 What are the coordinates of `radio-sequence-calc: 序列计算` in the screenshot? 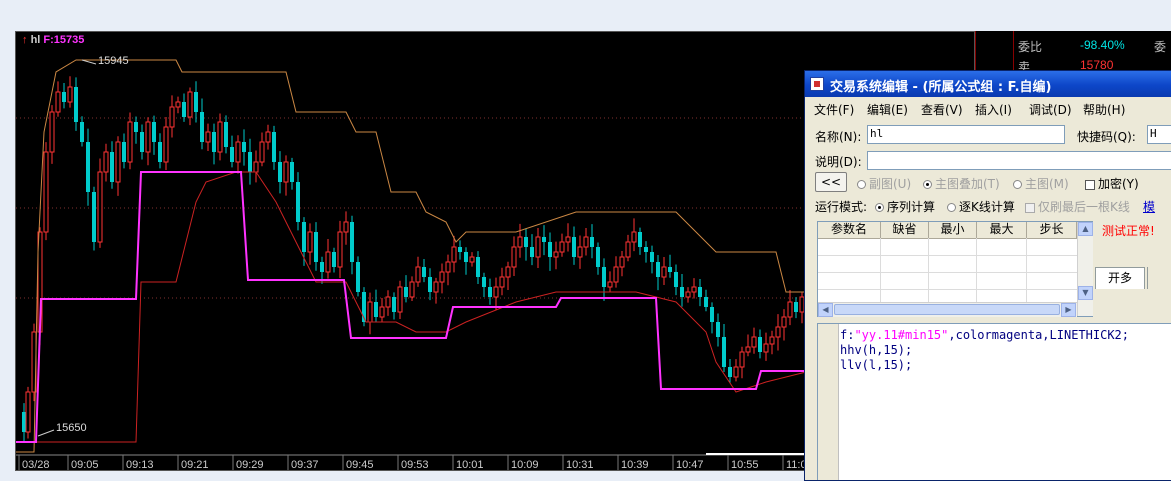 It's located at (905, 206).